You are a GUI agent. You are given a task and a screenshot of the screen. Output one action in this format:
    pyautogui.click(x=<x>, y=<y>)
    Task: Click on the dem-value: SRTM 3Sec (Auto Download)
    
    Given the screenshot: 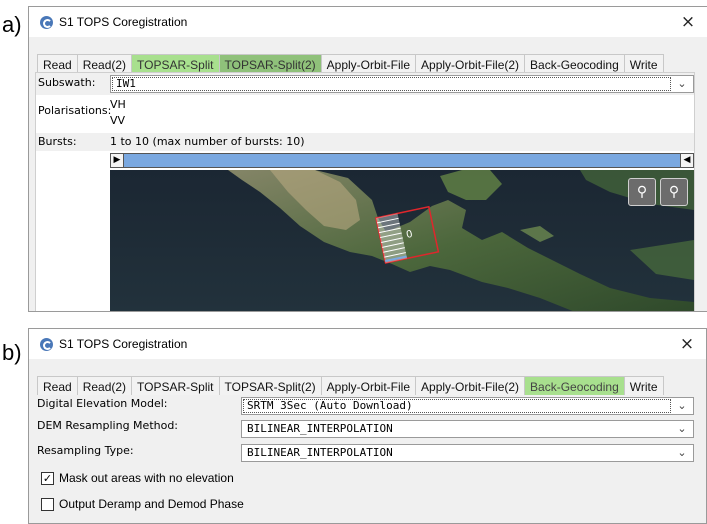 What is the action you would take?
    pyautogui.click(x=330, y=405)
    